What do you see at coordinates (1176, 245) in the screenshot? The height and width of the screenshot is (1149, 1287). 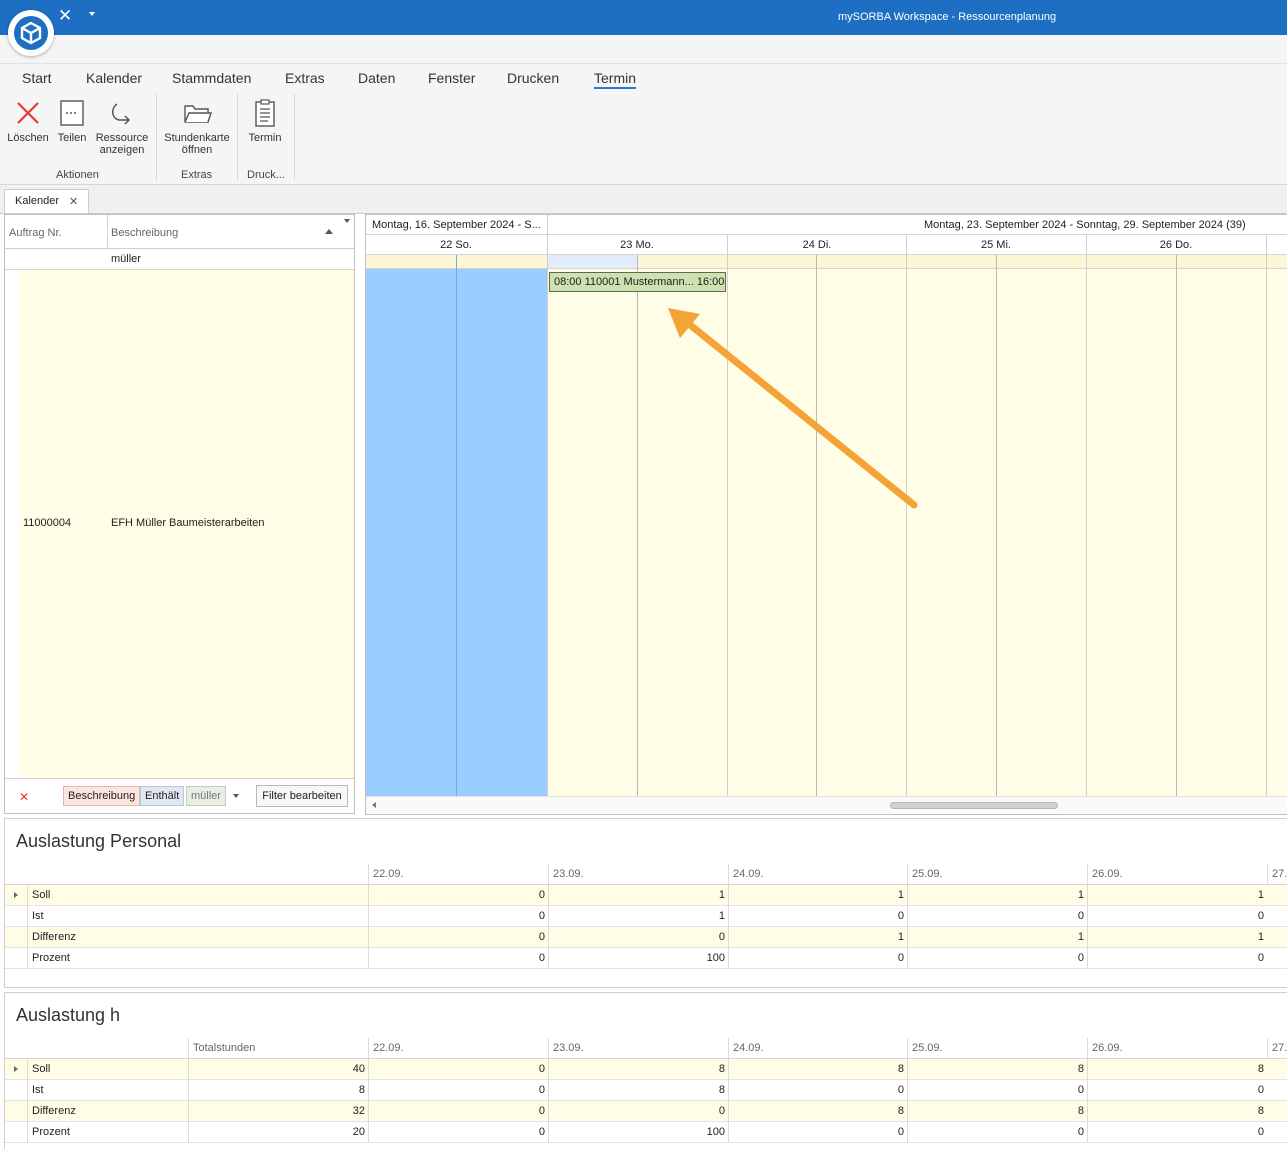 I see `day-header-26: 26 Do.` at bounding box center [1176, 245].